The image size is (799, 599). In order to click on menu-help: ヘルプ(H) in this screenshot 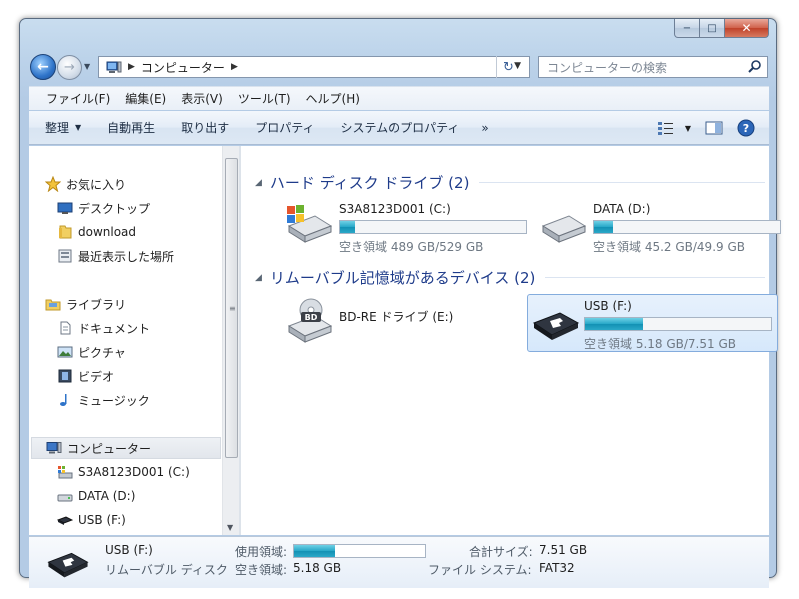, I will do `click(333, 98)`.